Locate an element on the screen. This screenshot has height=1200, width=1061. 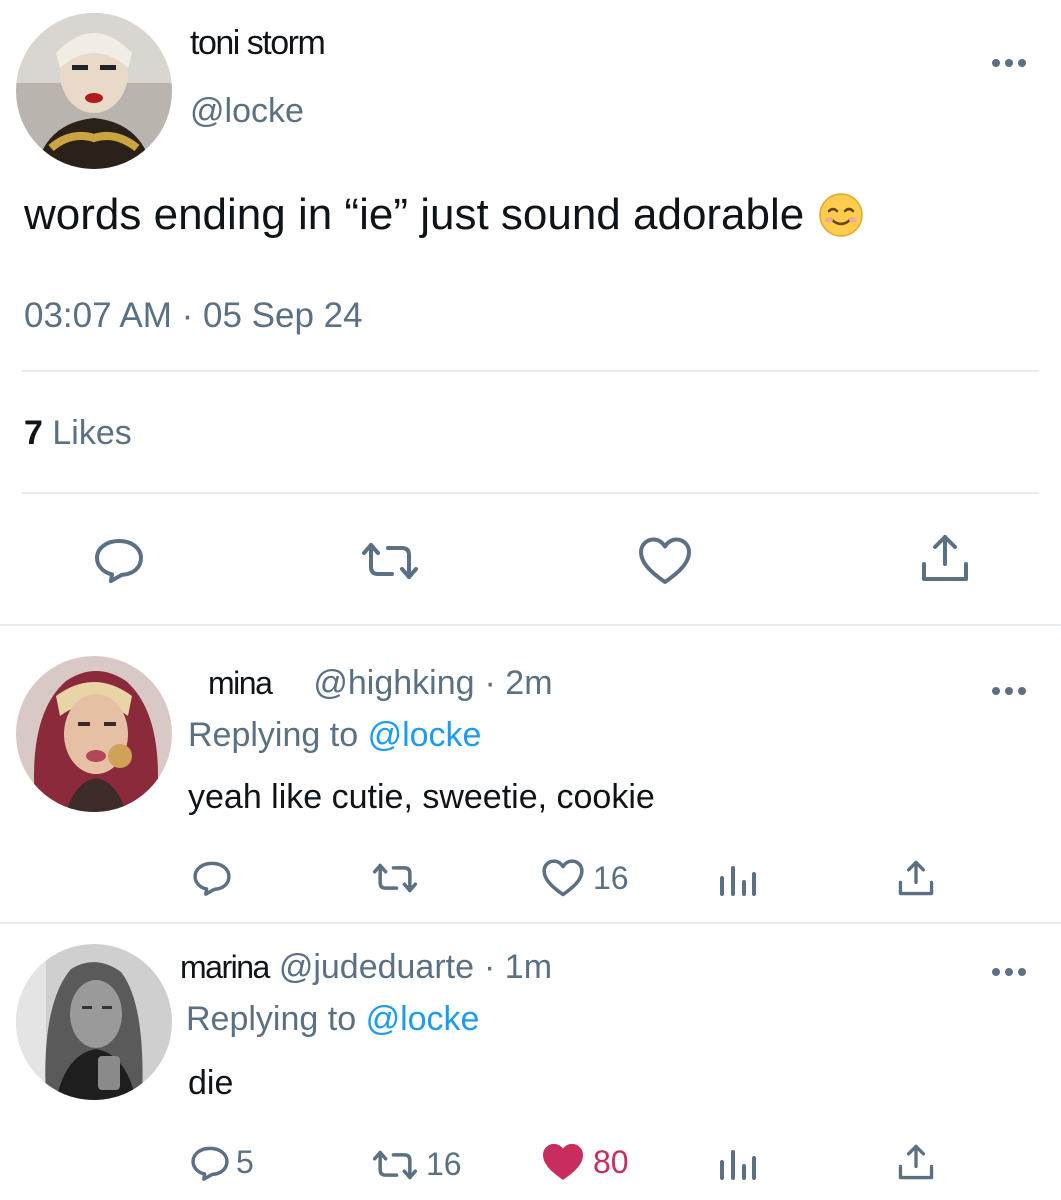
retweet-count: 16 is located at coordinates (444, 1164).